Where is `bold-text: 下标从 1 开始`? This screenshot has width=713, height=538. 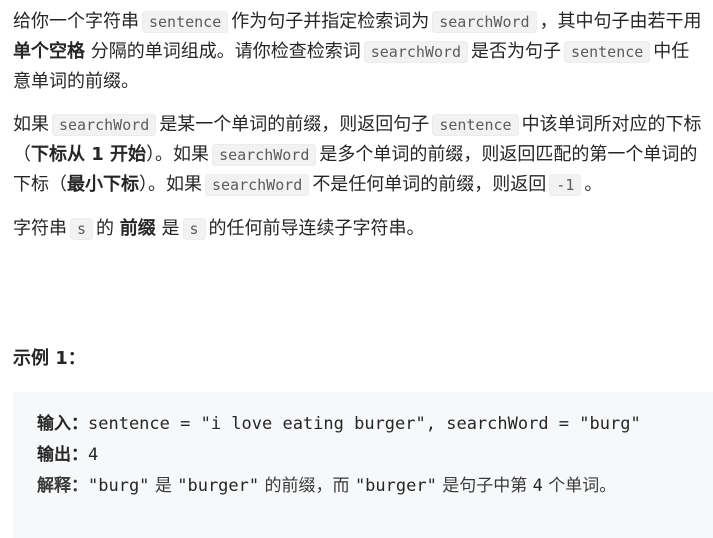 bold-text: 下标从 1 开始 is located at coordinates (89, 154).